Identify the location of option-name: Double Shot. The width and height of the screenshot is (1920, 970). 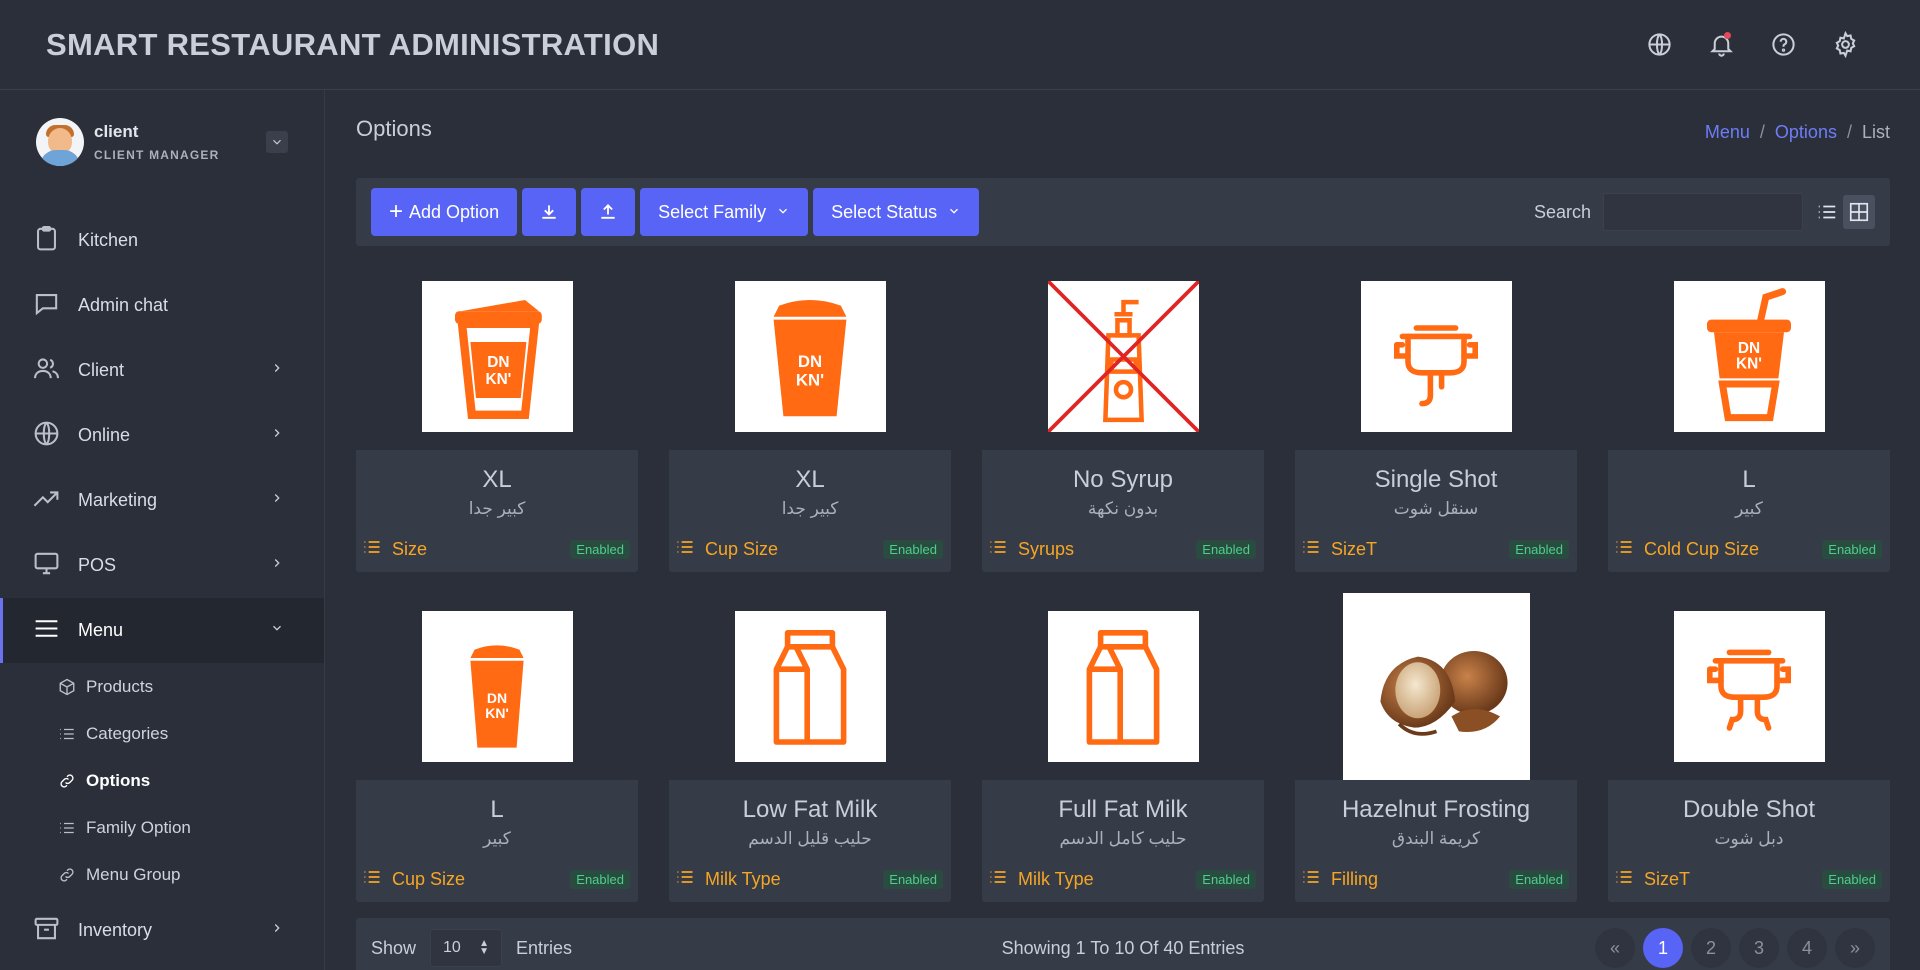
(1749, 809).